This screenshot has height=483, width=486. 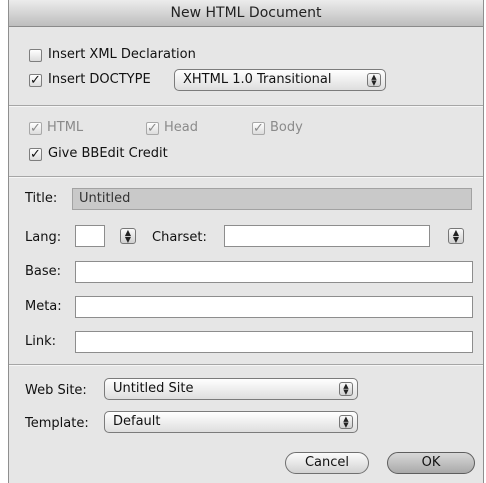 I want to click on cancel-button: Cancel, so click(x=327, y=463).